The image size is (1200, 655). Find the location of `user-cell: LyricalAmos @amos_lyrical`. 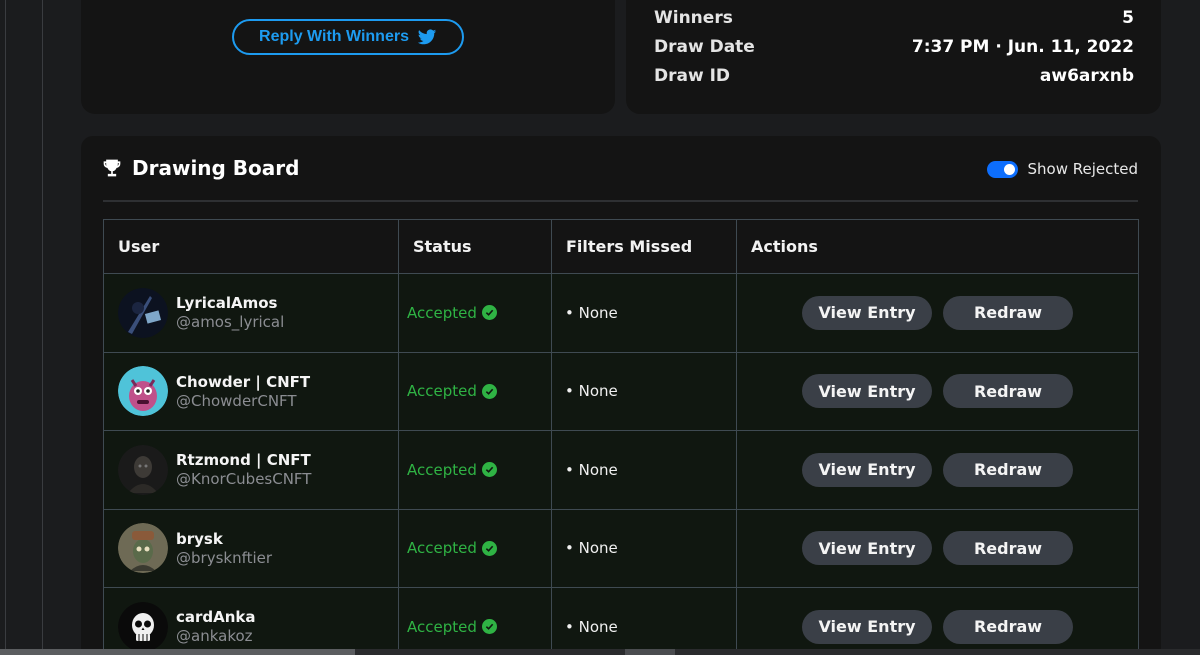

user-cell: LyricalAmos @amos_lyrical is located at coordinates (251, 313).